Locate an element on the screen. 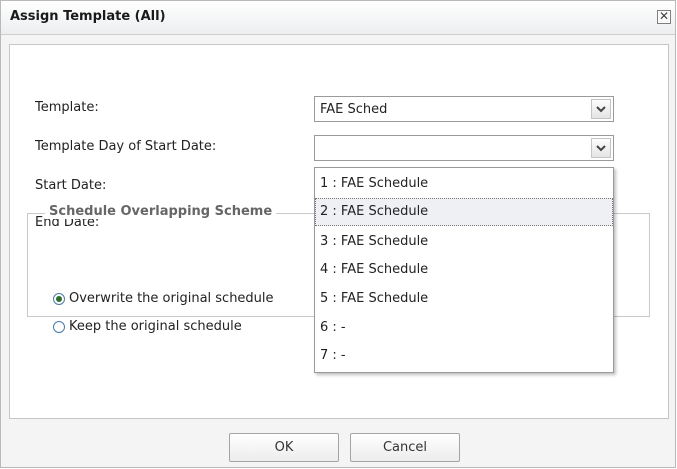 This screenshot has height=469, width=677. radio-selected-dot is located at coordinates (59, 299).